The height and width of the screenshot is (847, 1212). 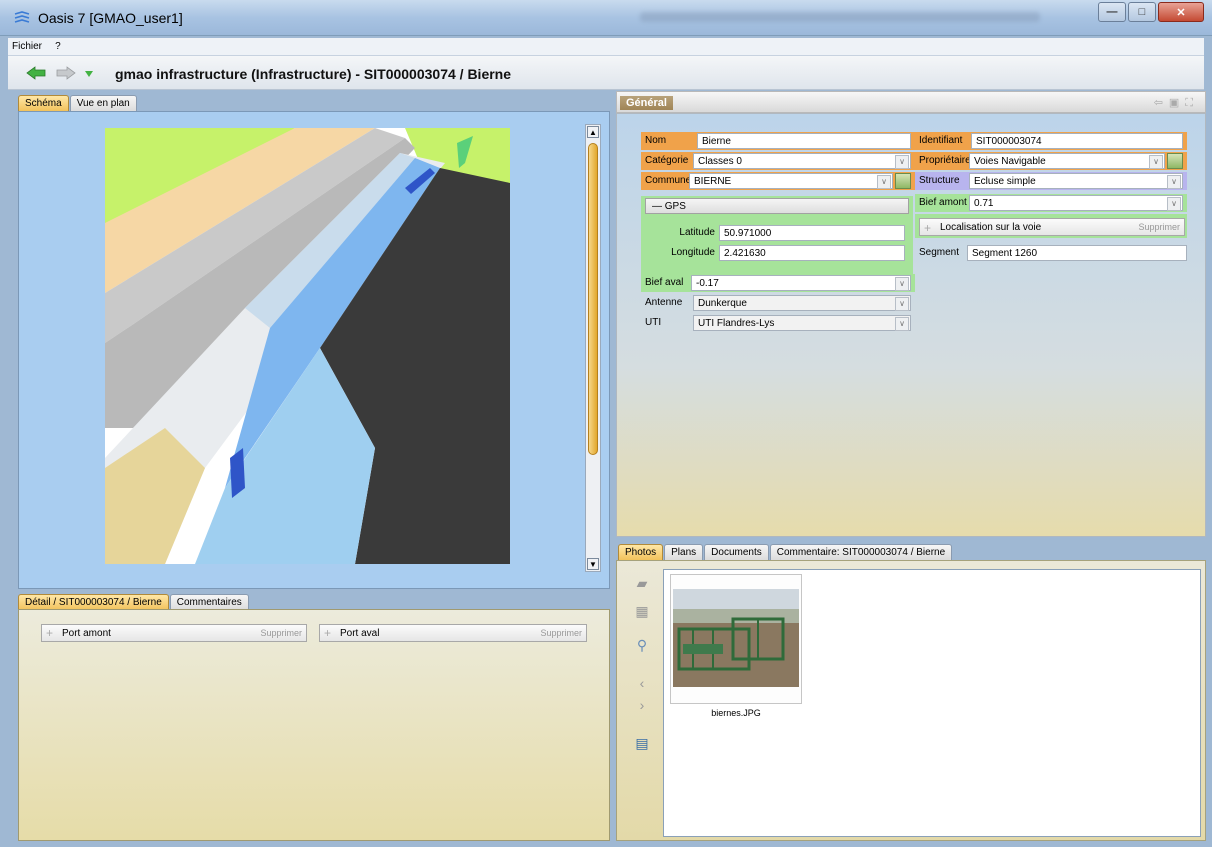 What do you see at coordinates (736, 552) in the screenshot?
I see `tab-documents: Documents` at bounding box center [736, 552].